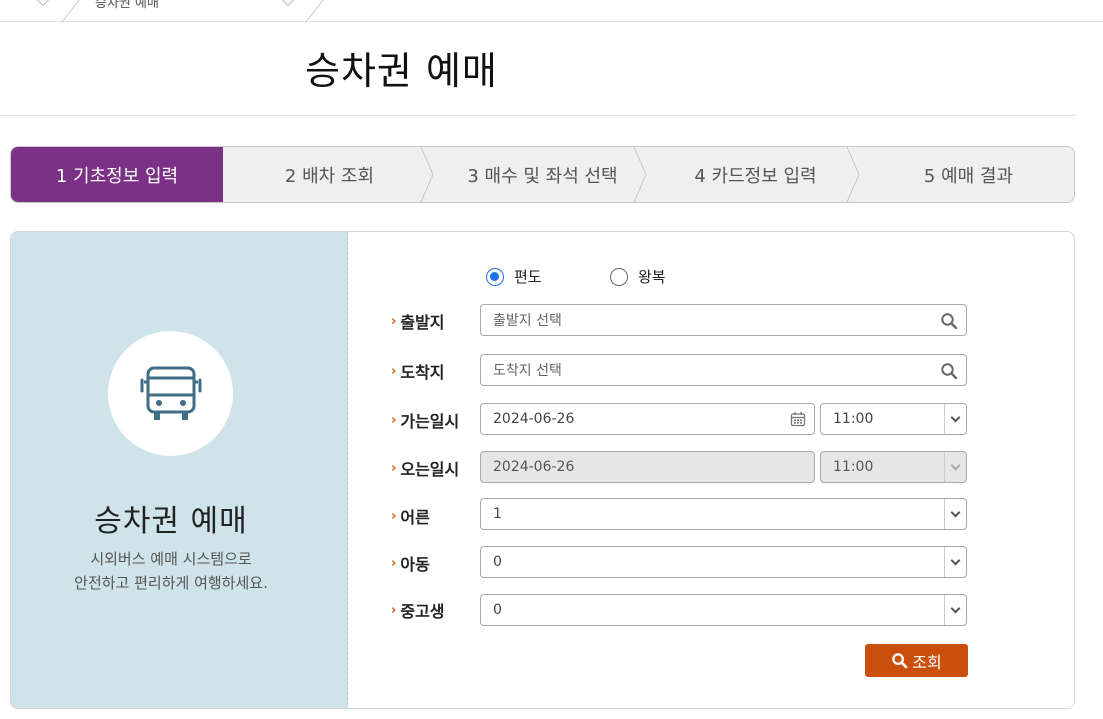 The height and width of the screenshot is (719, 1103). What do you see at coordinates (538, 115) in the screenshot?
I see `divider` at bounding box center [538, 115].